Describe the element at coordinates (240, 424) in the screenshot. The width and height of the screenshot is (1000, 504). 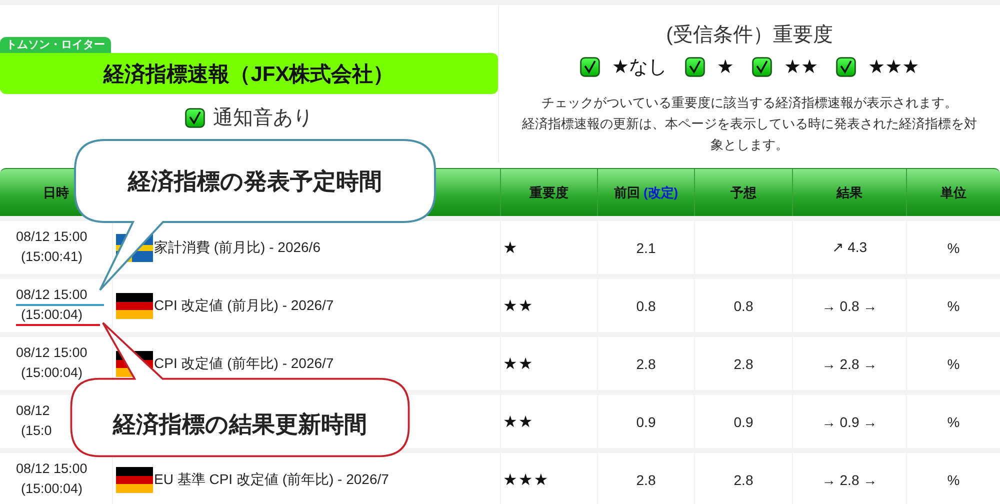
I see `callout-text: 経済指標の結果更新時間` at that location.